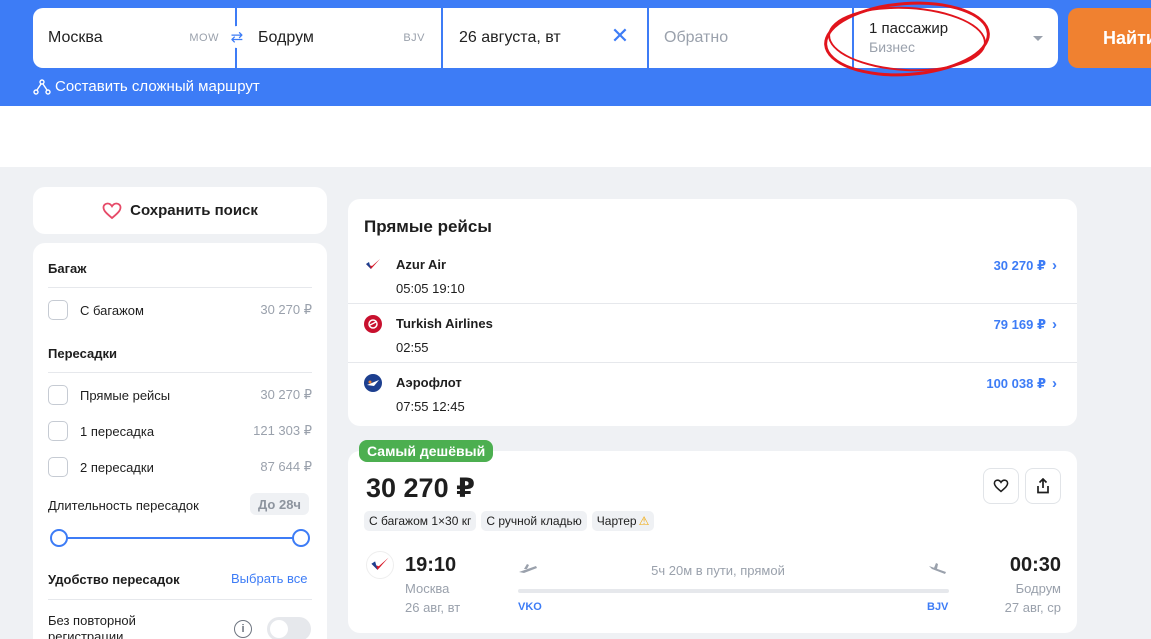 The width and height of the screenshot is (1151, 639). Describe the element at coordinates (42, 86) in the screenshot. I see `route-icon` at that location.